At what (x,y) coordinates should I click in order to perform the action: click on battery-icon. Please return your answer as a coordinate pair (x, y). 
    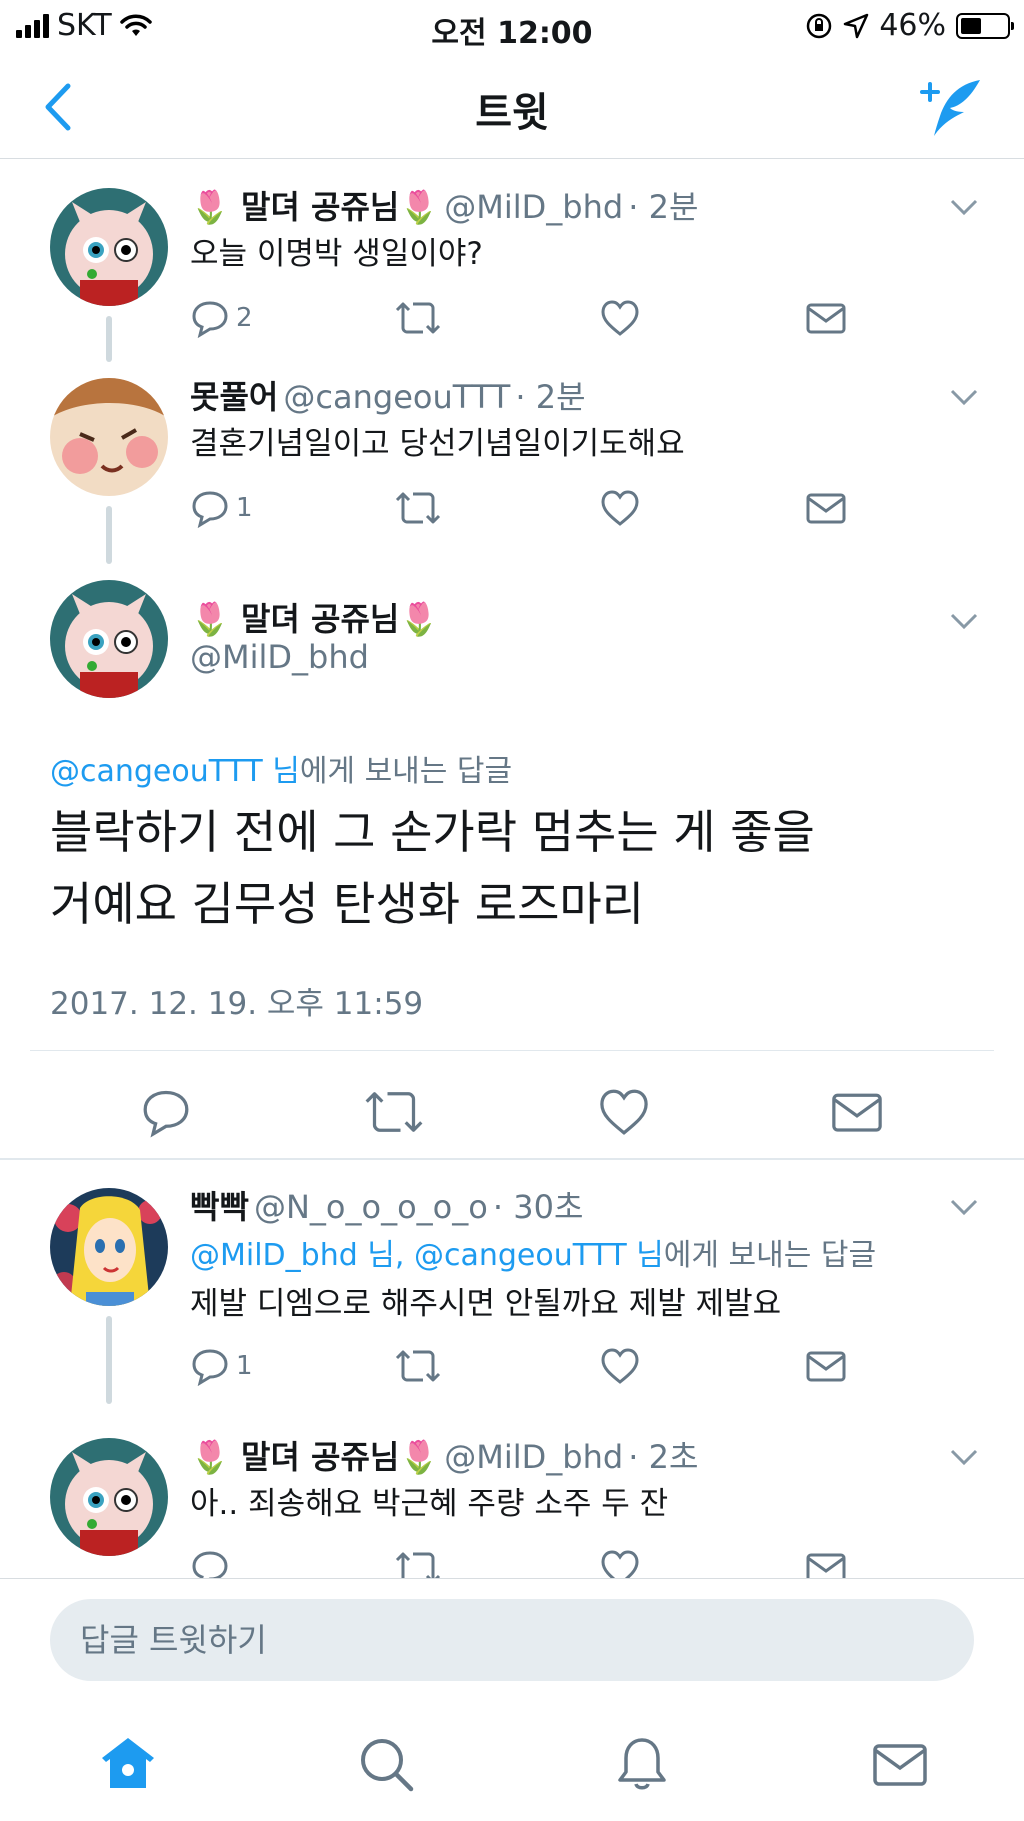
    Looking at the image, I should click on (985, 25).